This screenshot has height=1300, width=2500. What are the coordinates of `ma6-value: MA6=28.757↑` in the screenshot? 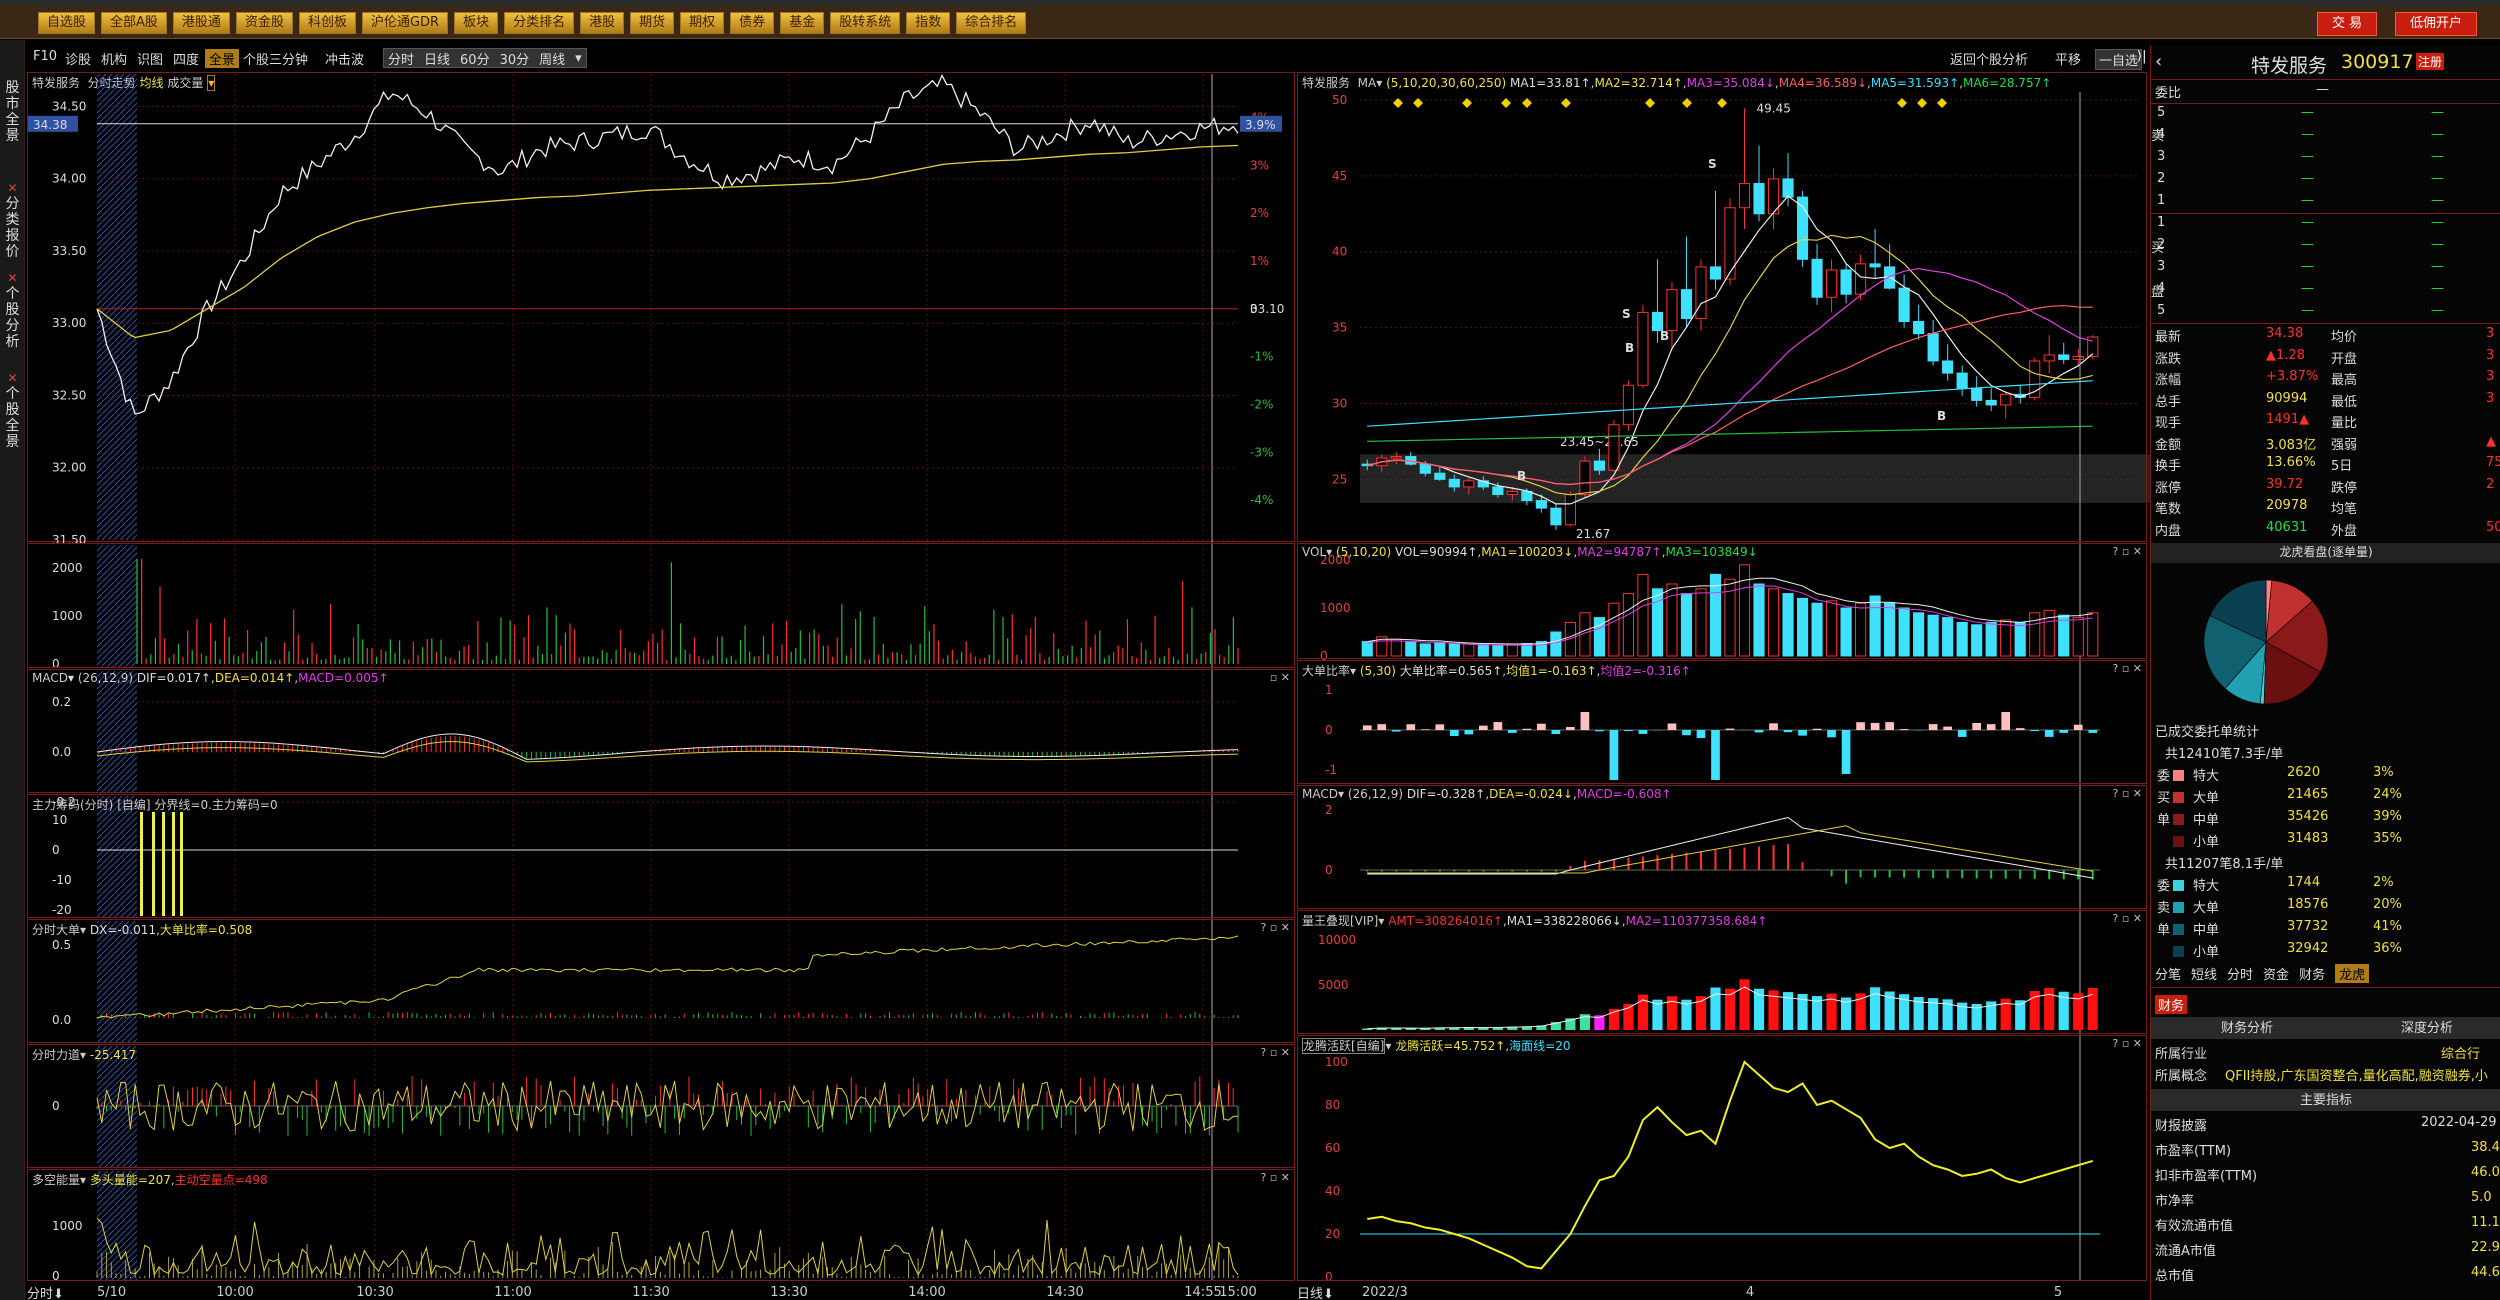 It's located at (2007, 83).